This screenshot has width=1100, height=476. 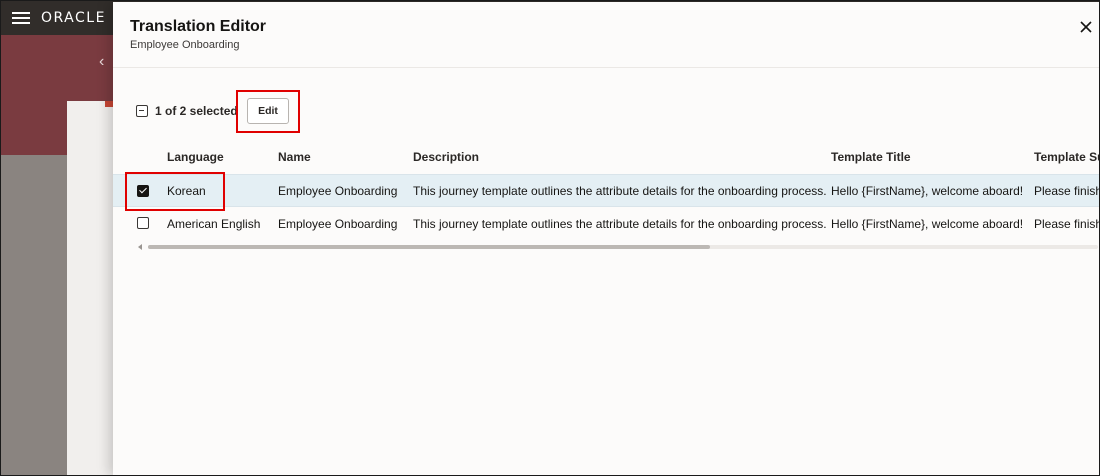 I want to click on column-header-description: Description, so click(x=446, y=157).